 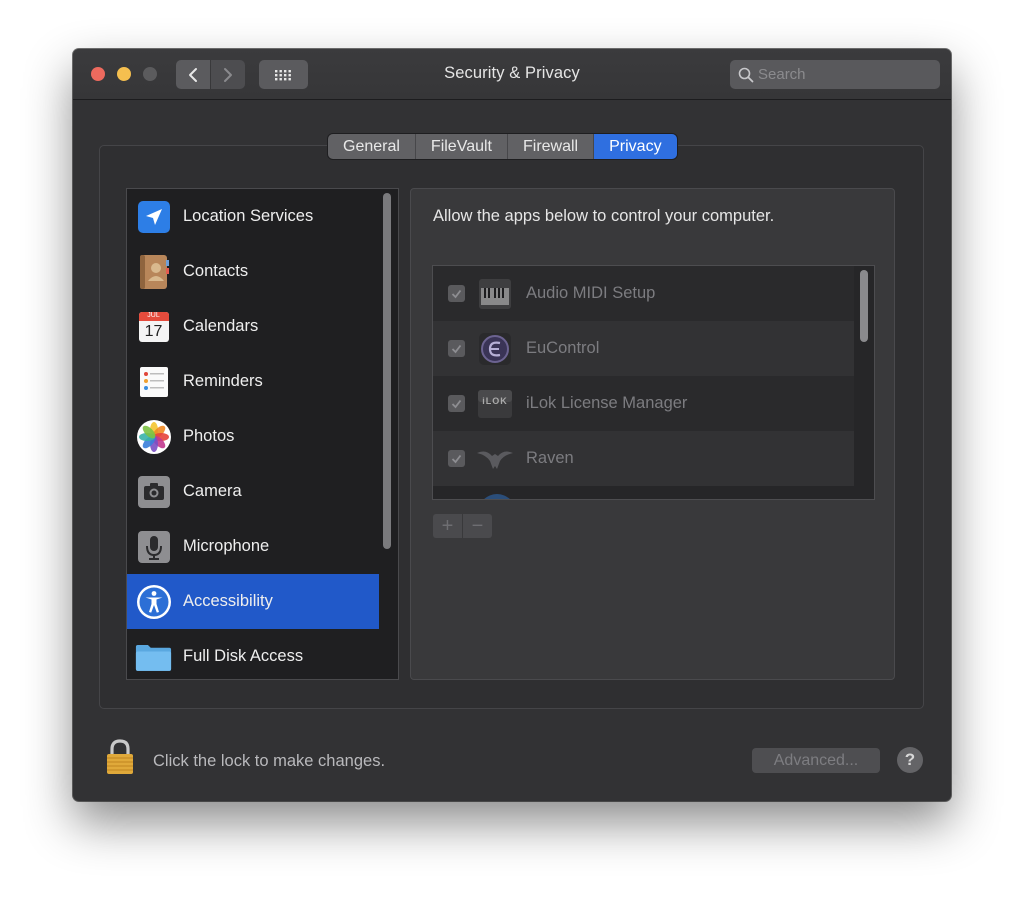 What do you see at coordinates (269, 761) in the screenshot?
I see `lock-message: Click the lock to make changes.` at bounding box center [269, 761].